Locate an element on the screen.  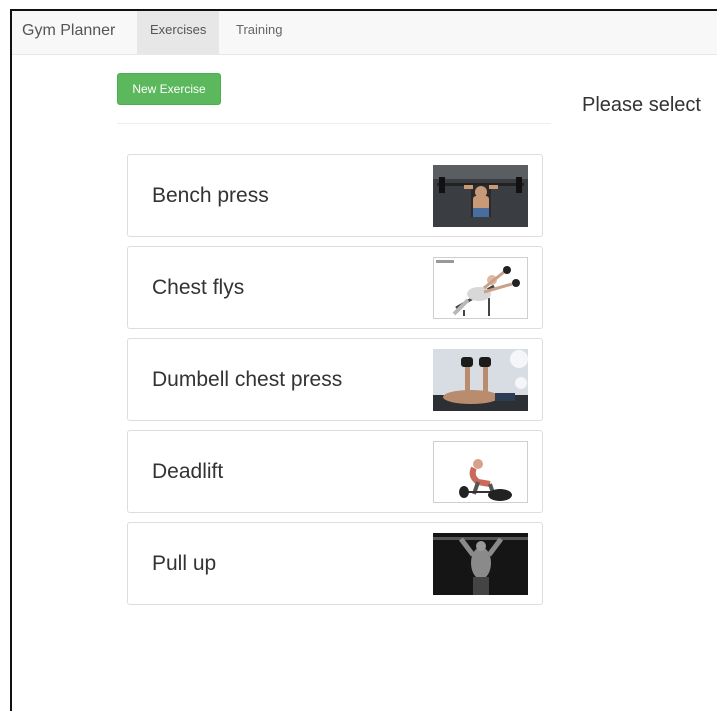
pull-up-thumbnail is located at coordinates (480, 564).